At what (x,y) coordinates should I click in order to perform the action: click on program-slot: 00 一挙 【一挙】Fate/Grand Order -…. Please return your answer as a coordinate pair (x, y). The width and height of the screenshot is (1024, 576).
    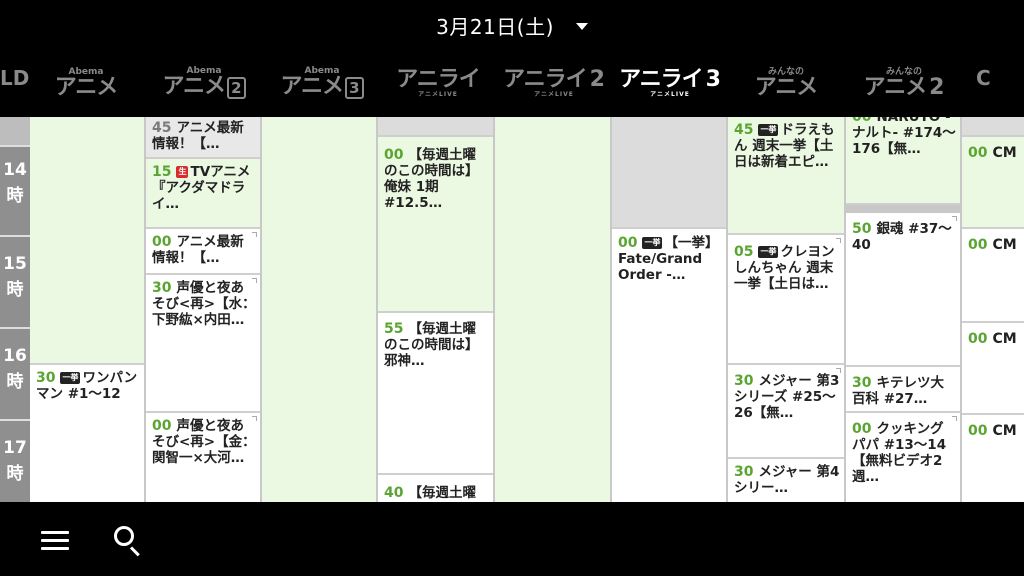
    Looking at the image, I should click on (669, 365).